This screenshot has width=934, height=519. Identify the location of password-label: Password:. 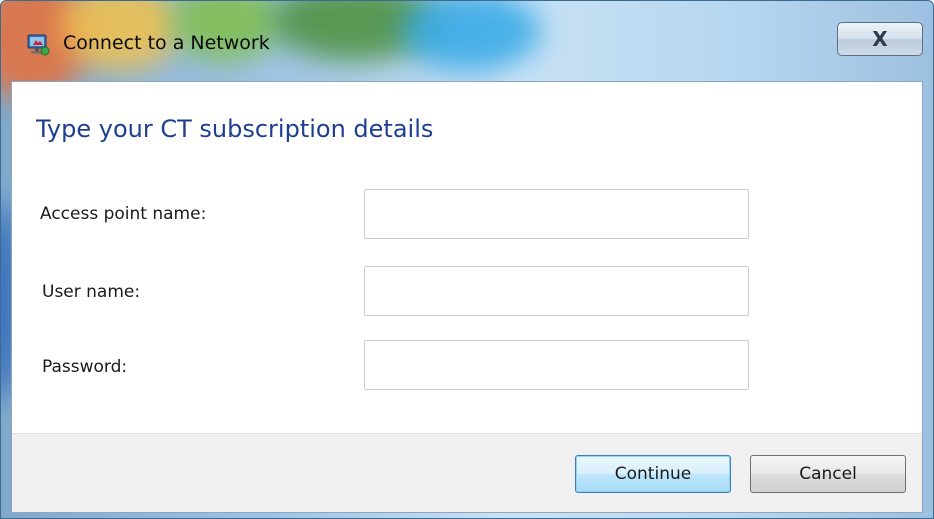
(85, 367).